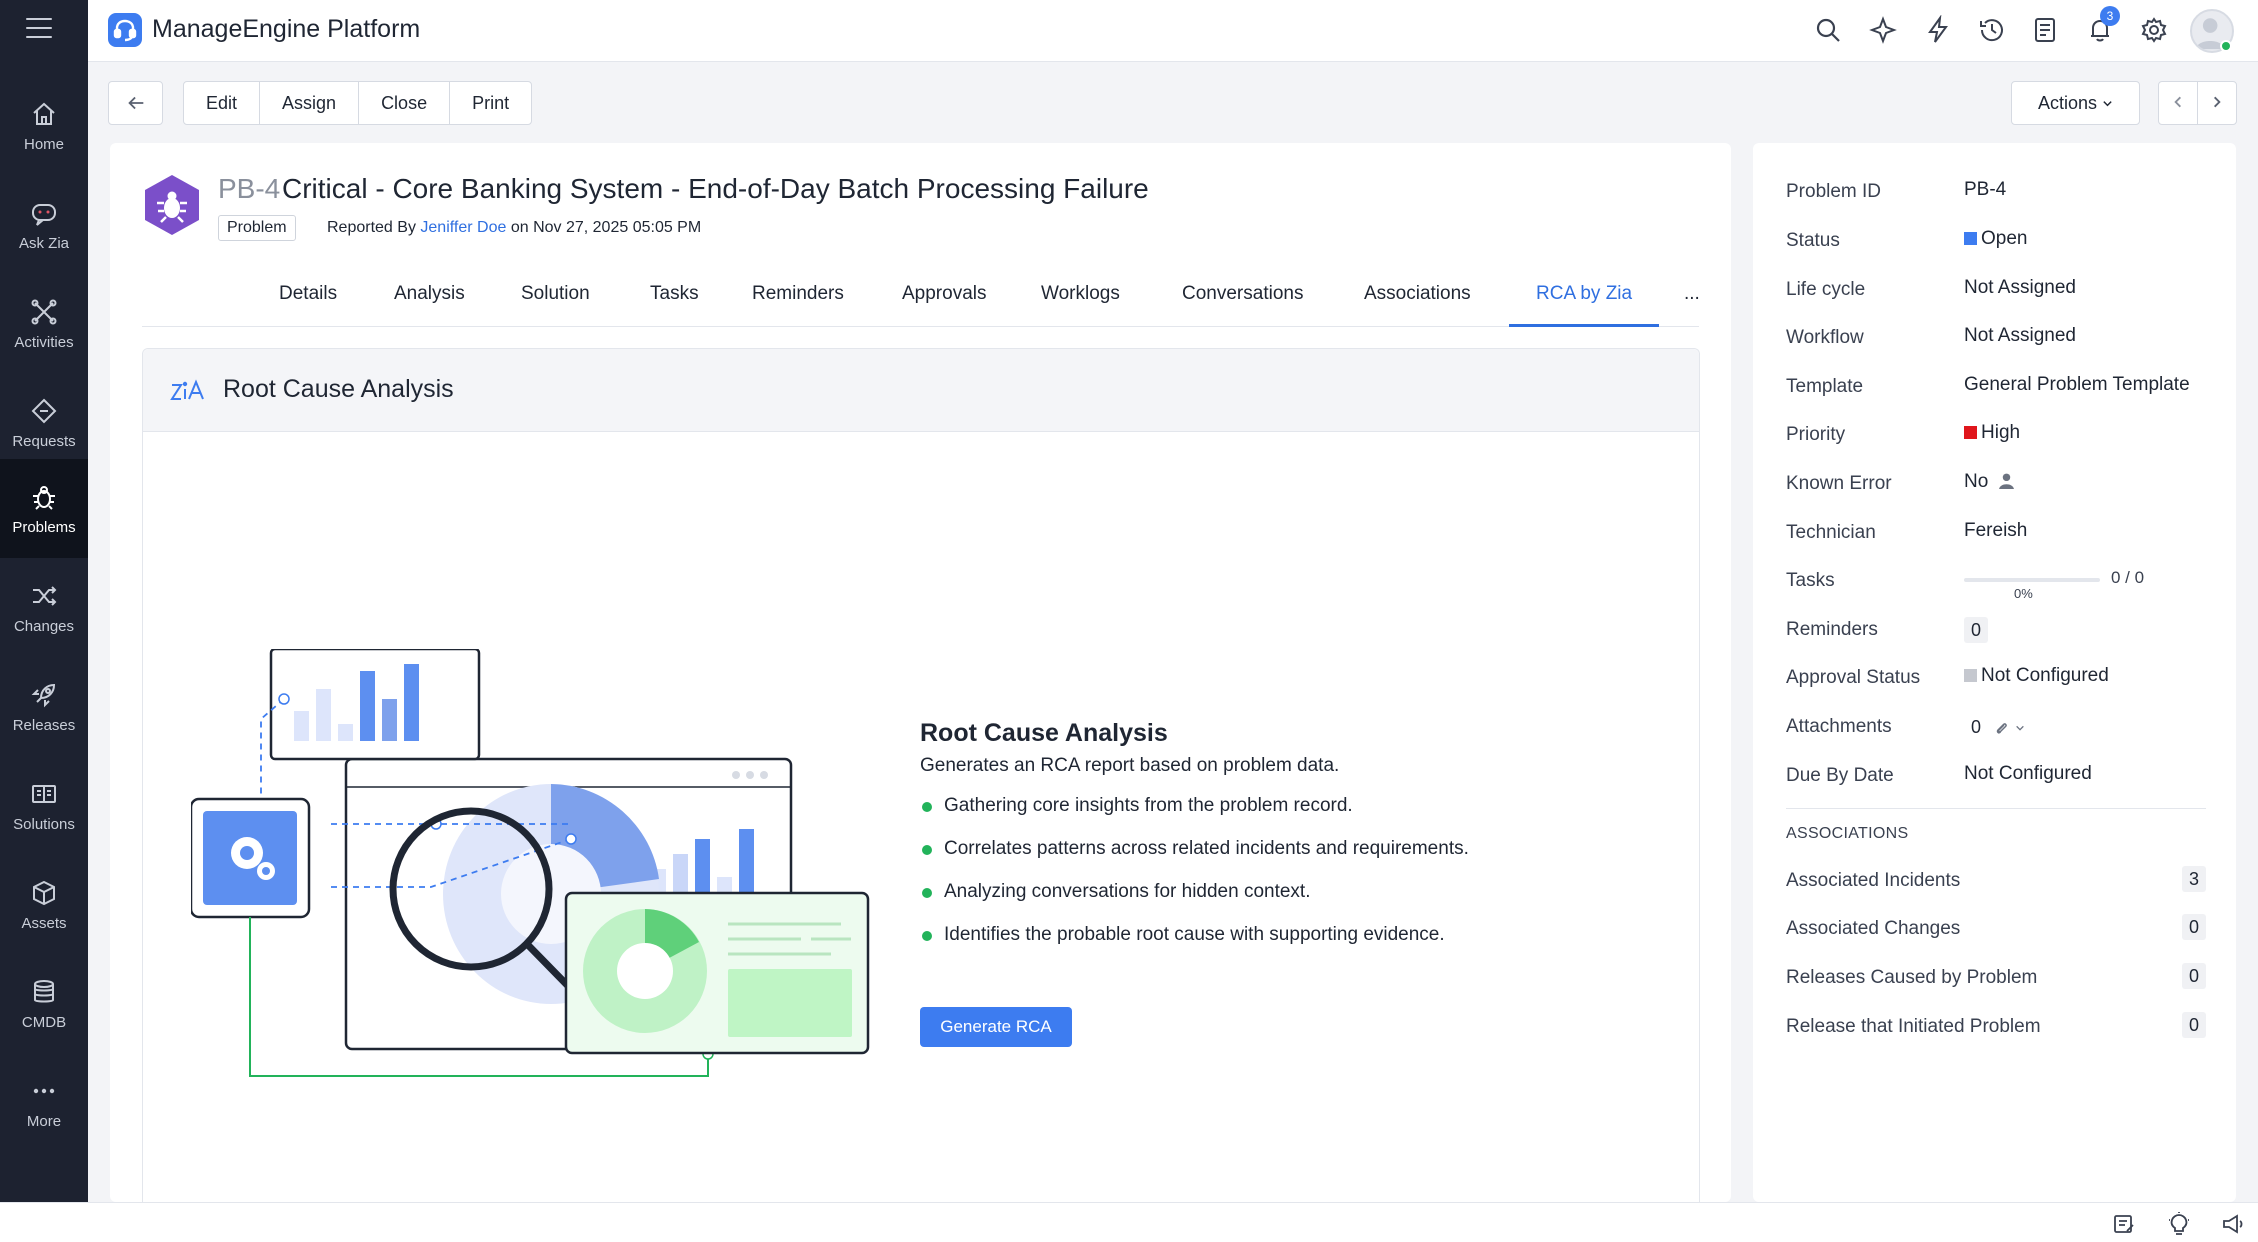 This screenshot has height=1242, width=2258. What do you see at coordinates (1883, 30) in the screenshot?
I see `zia-sparkle-icon` at bounding box center [1883, 30].